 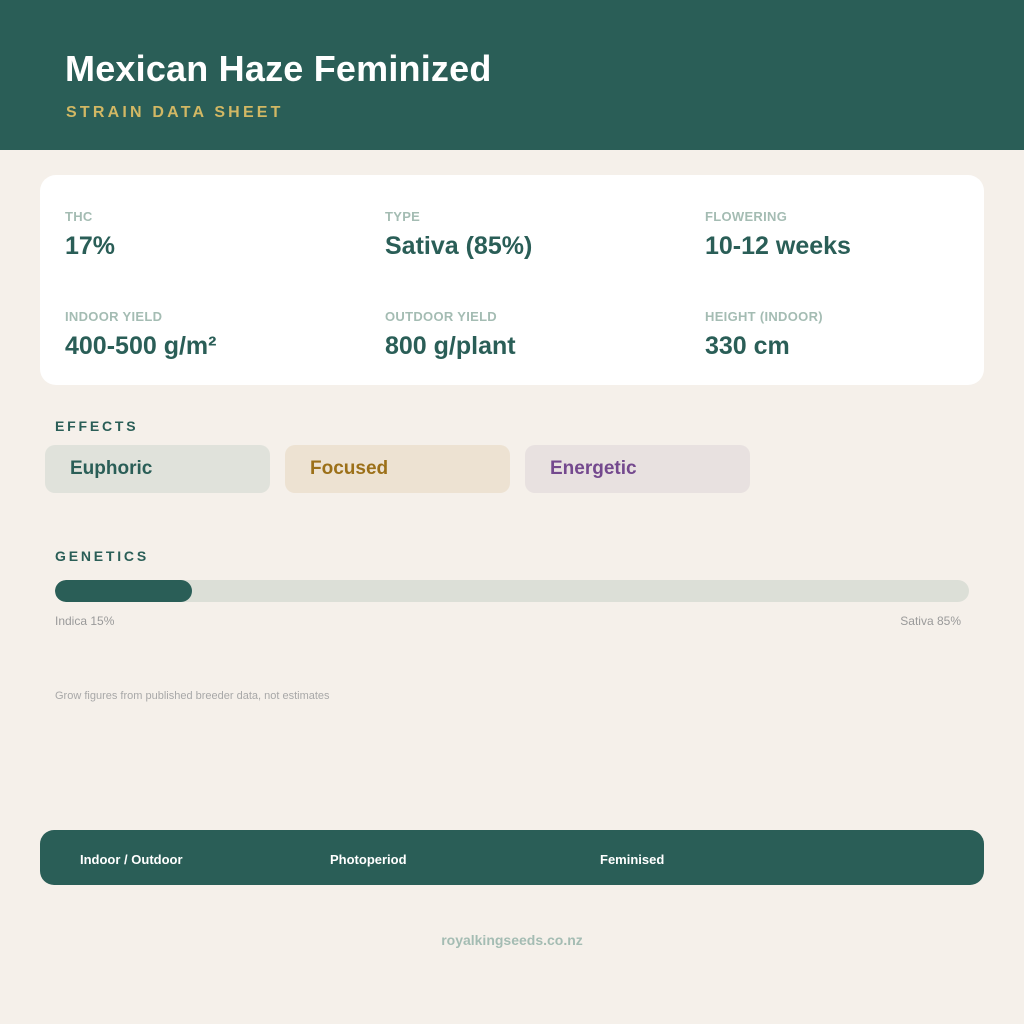 What do you see at coordinates (397, 469) in the screenshot?
I see `effect-pill-focused: Focused` at bounding box center [397, 469].